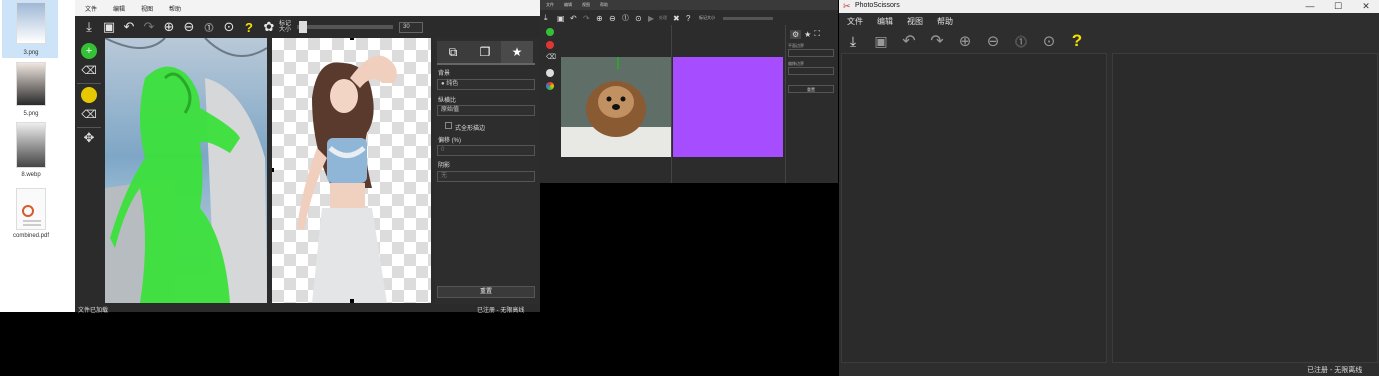  What do you see at coordinates (1365, 6) in the screenshot?
I see `close-icon: ✕` at bounding box center [1365, 6].